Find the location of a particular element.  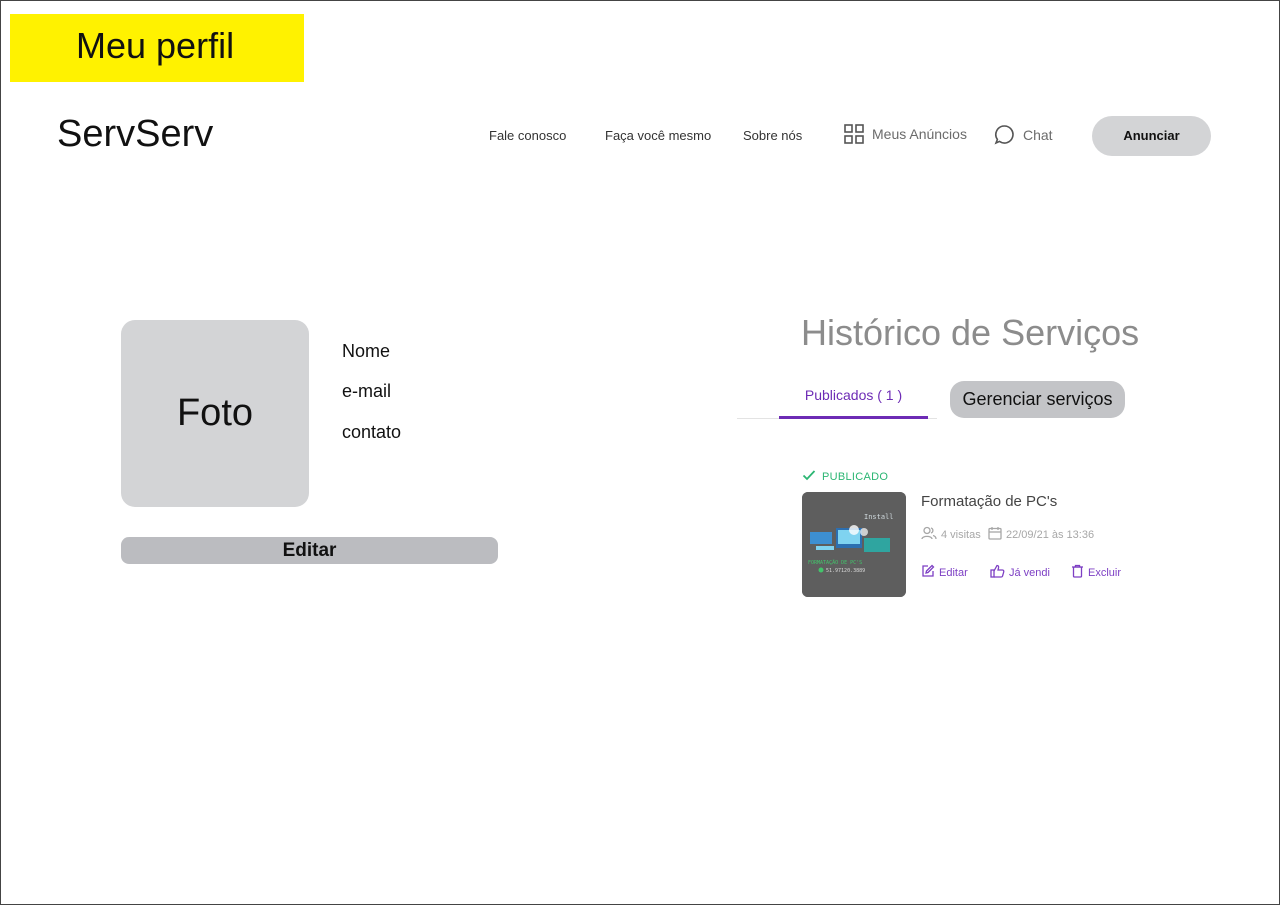

manage-services-button: Gerenciar serviços is located at coordinates (1037, 399).